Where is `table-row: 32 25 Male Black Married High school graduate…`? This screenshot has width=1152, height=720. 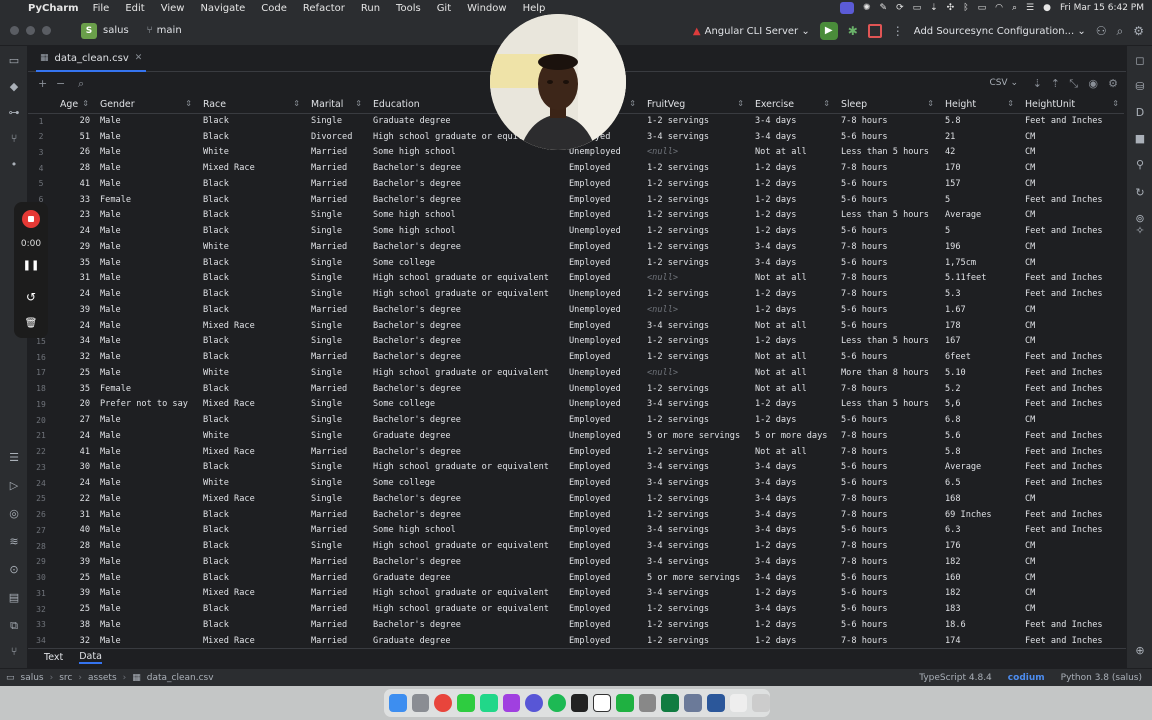 table-row: 32 25 Male Black Married High school graduate… is located at coordinates (576, 609).